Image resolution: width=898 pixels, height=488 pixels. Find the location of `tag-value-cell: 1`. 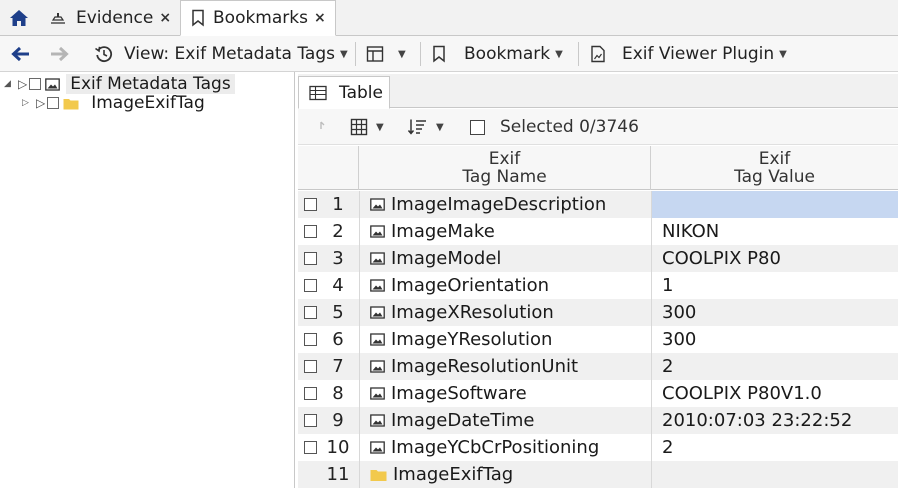

tag-value-cell: 1 is located at coordinates (774, 285).